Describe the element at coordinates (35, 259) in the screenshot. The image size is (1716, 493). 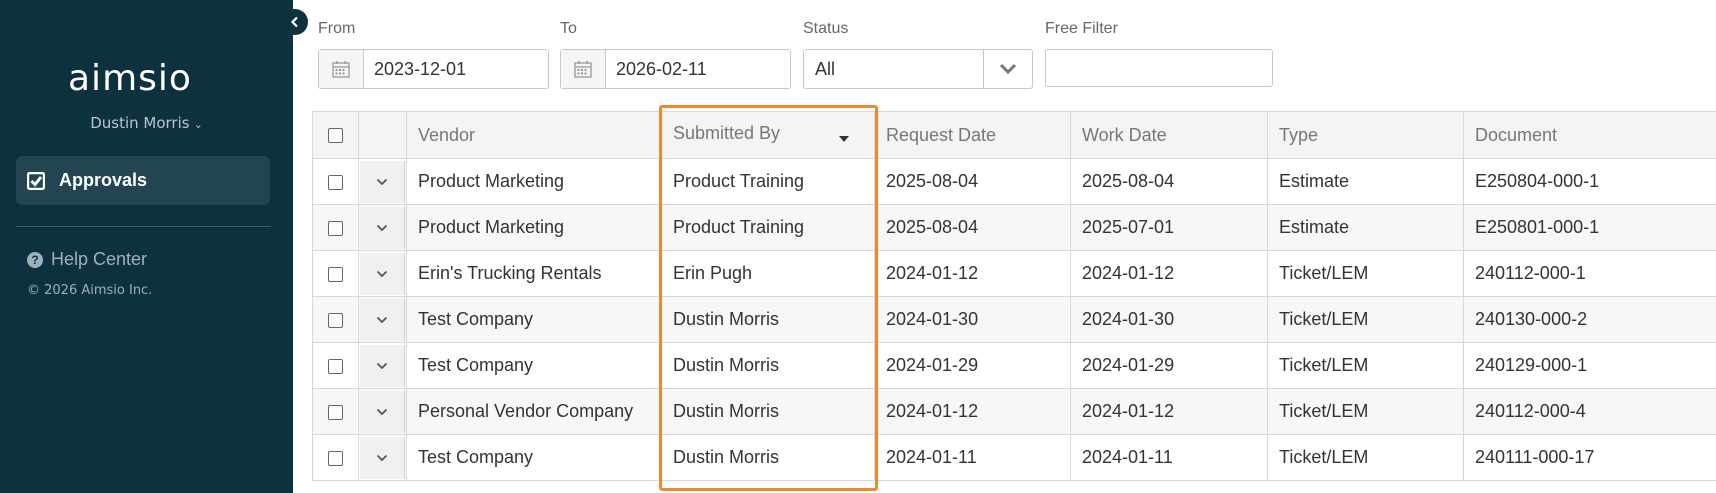
I see `question-icon: ?` at that location.